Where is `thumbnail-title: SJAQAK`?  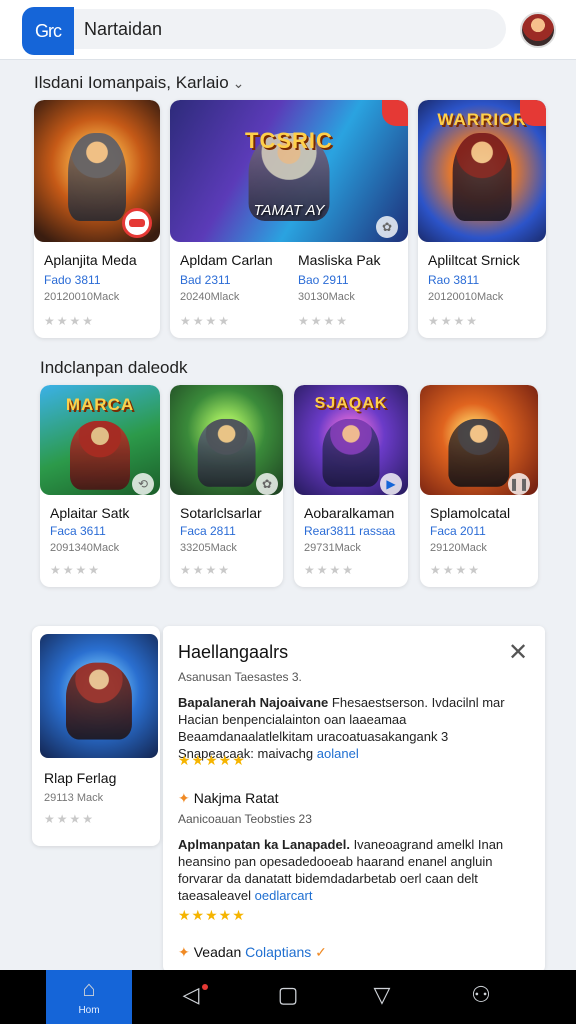
thumbnail-title: SJAQAK is located at coordinates (351, 403).